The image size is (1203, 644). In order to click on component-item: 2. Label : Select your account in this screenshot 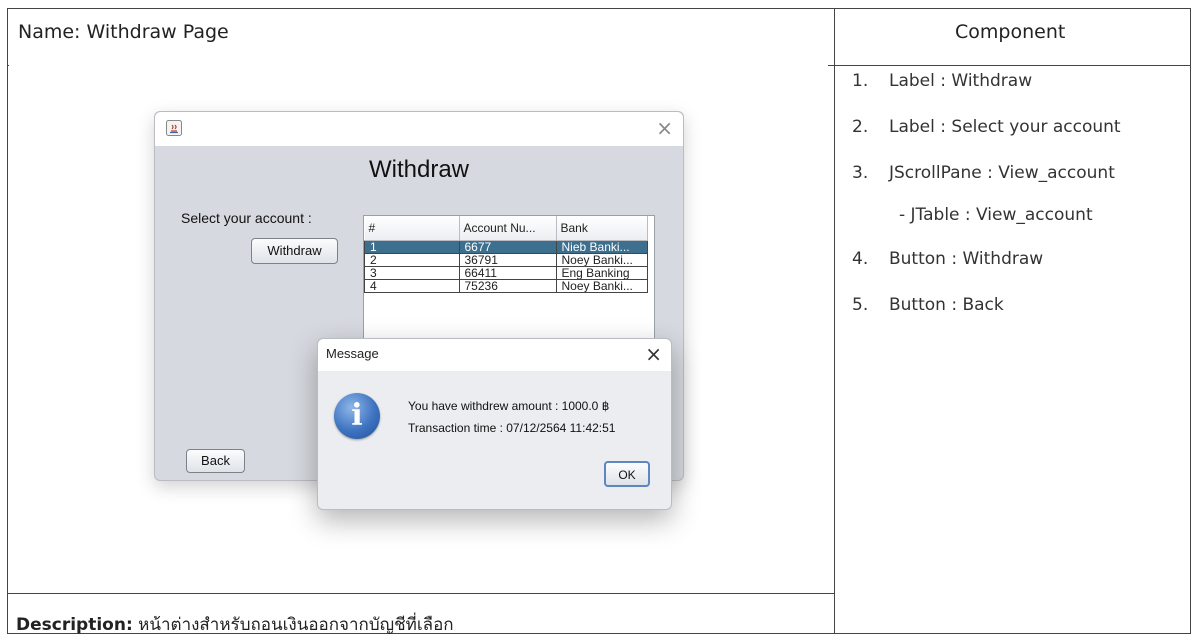, I will do `click(986, 133)`.